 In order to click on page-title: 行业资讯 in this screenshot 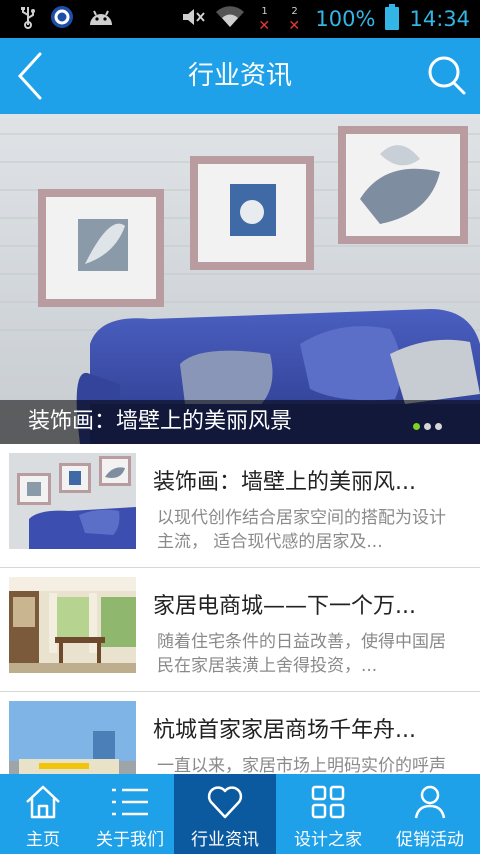, I will do `click(239, 76)`.